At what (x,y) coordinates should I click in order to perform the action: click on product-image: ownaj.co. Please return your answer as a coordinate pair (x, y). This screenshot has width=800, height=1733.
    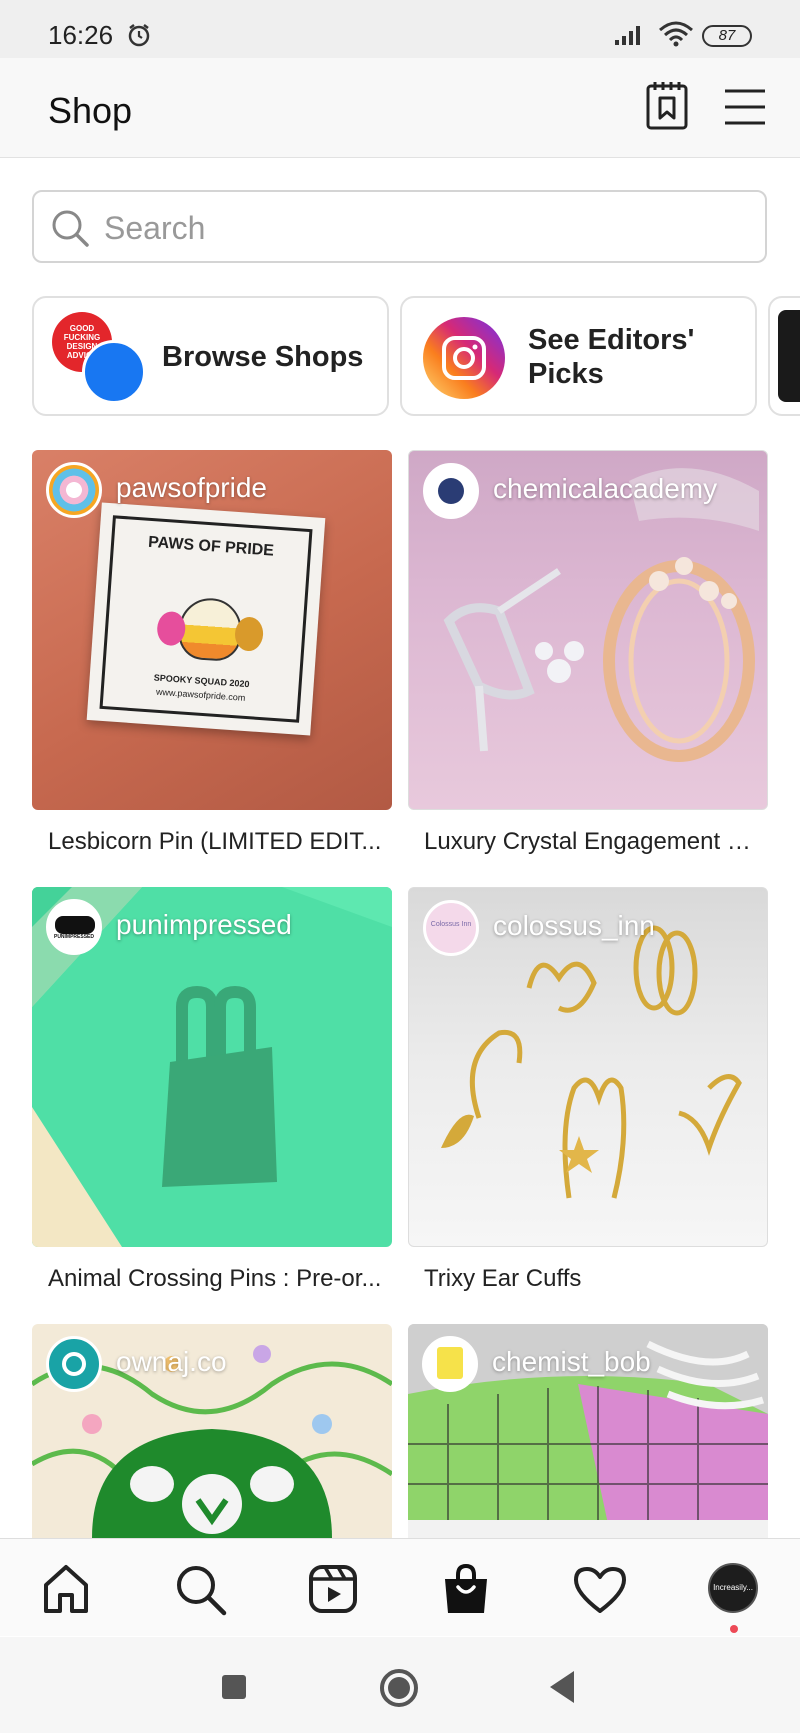
    Looking at the image, I should click on (212, 1431).